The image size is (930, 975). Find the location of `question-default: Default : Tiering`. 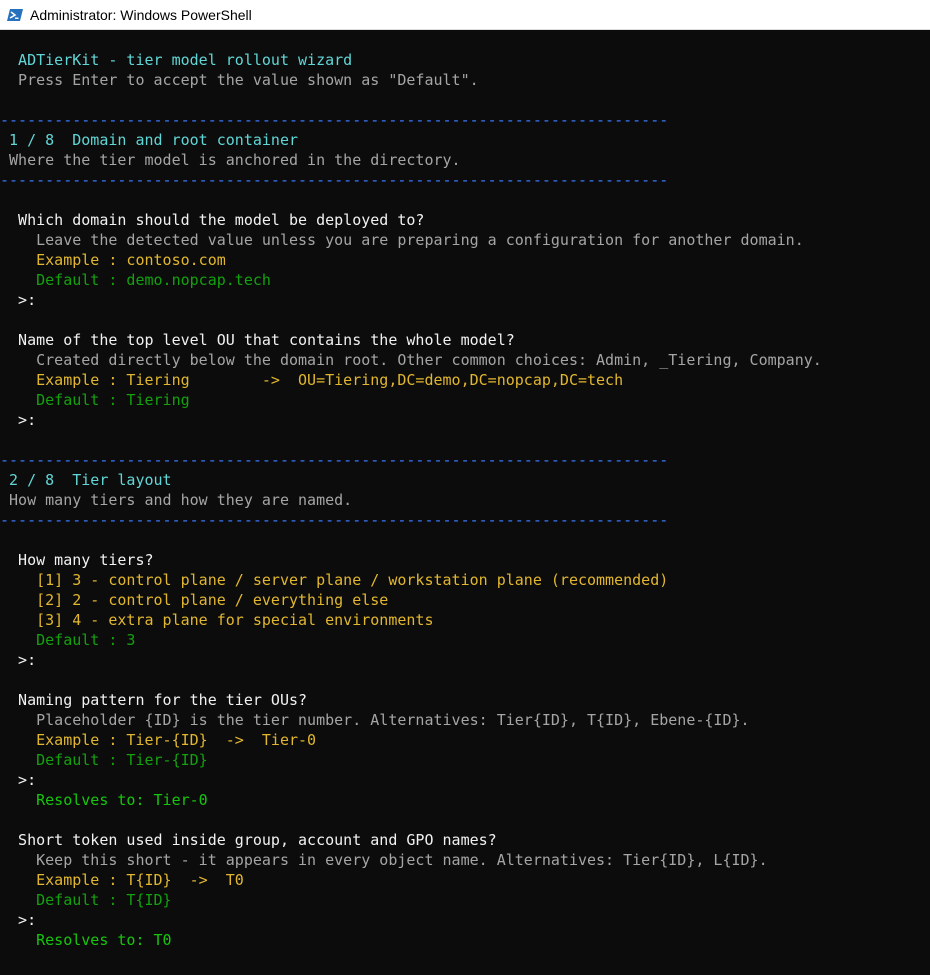

question-default: Default : Tiering is located at coordinates (95, 400).